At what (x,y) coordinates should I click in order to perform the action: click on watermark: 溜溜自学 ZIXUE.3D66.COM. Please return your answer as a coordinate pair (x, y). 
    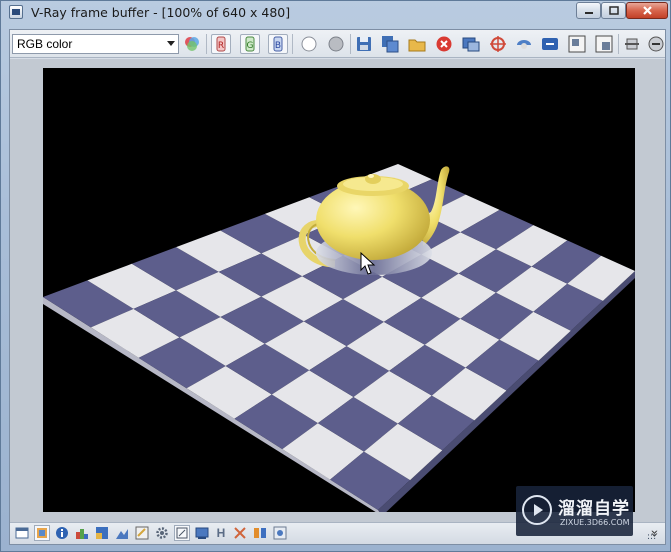
    Looking at the image, I should click on (574, 511).